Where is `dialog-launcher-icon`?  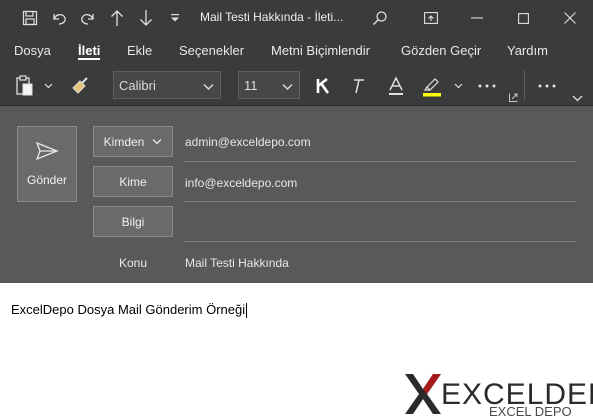 dialog-launcher-icon is located at coordinates (513, 97).